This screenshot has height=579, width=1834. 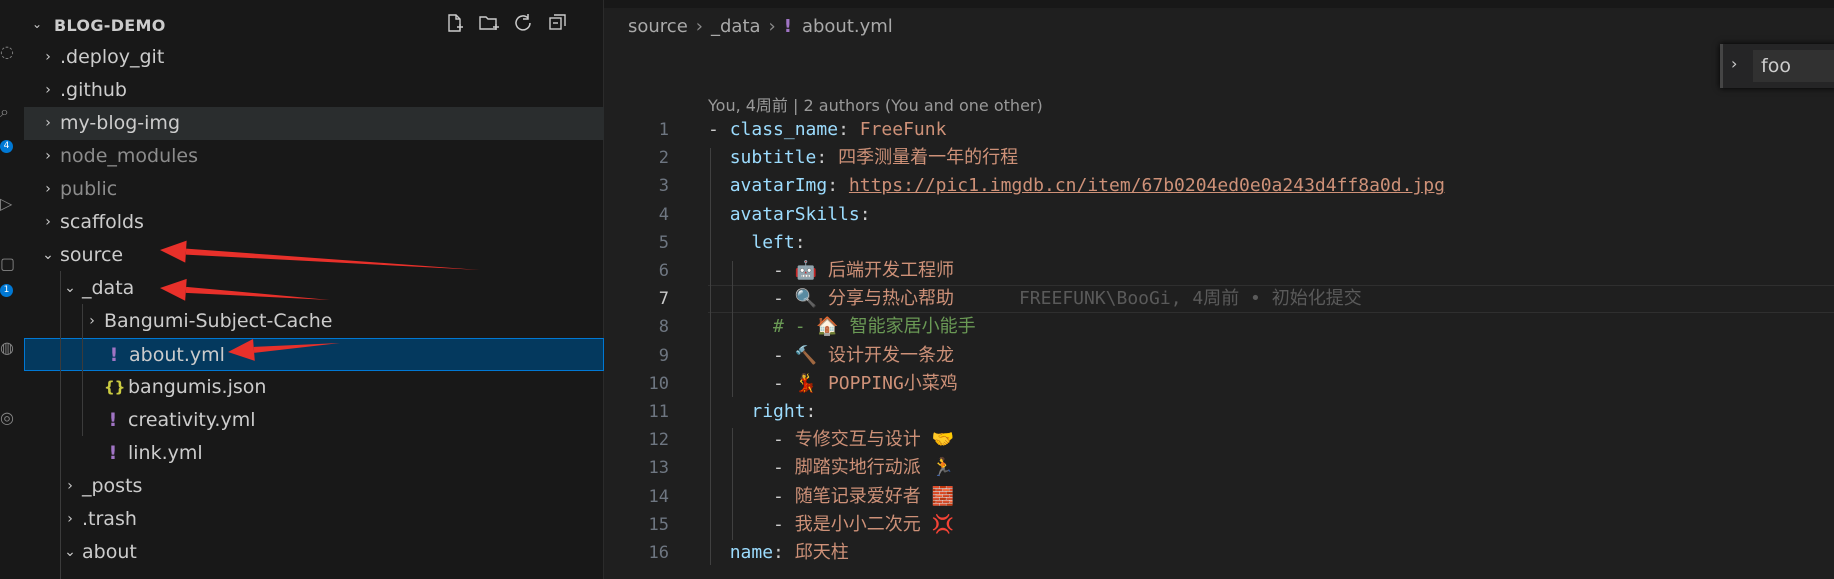 What do you see at coordinates (663, 158) in the screenshot?
I see `line-number: 2` at bounding box center [663, 158].